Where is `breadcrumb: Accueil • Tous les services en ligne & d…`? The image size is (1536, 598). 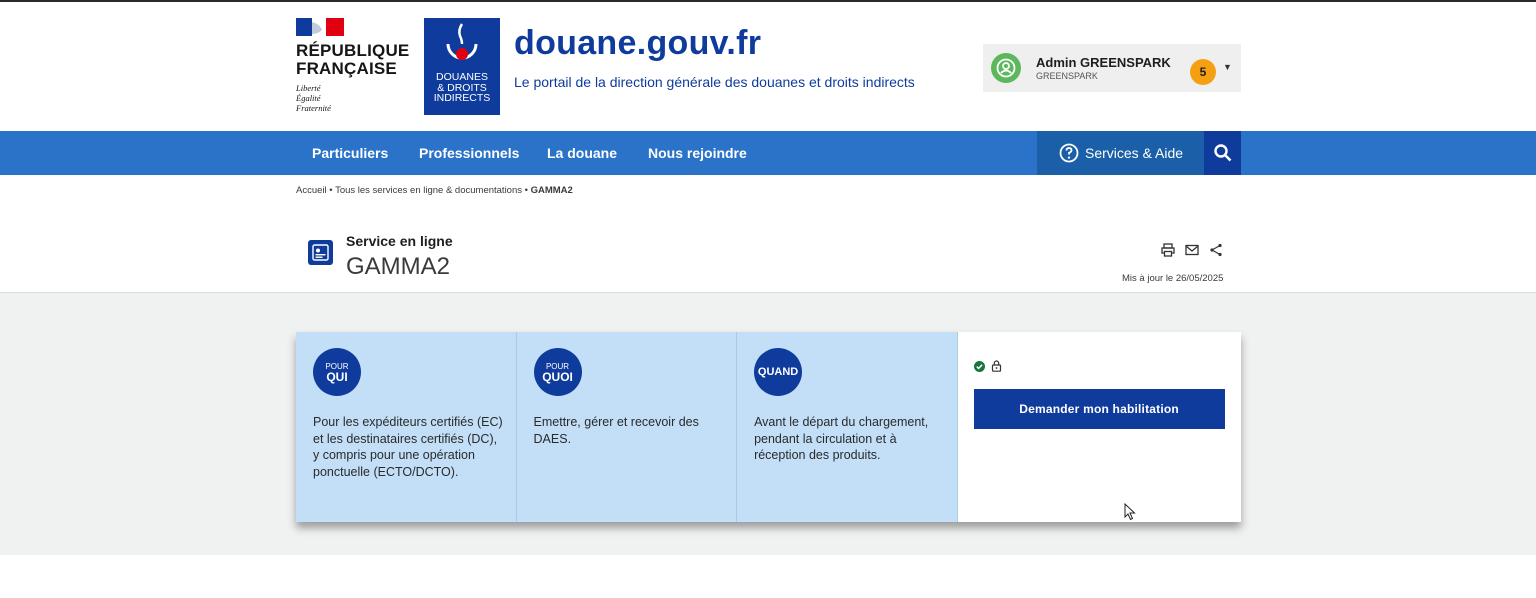
breadcrumb: Accueil • Tous les services en ligne & d… is located at coordinates (434, 190).